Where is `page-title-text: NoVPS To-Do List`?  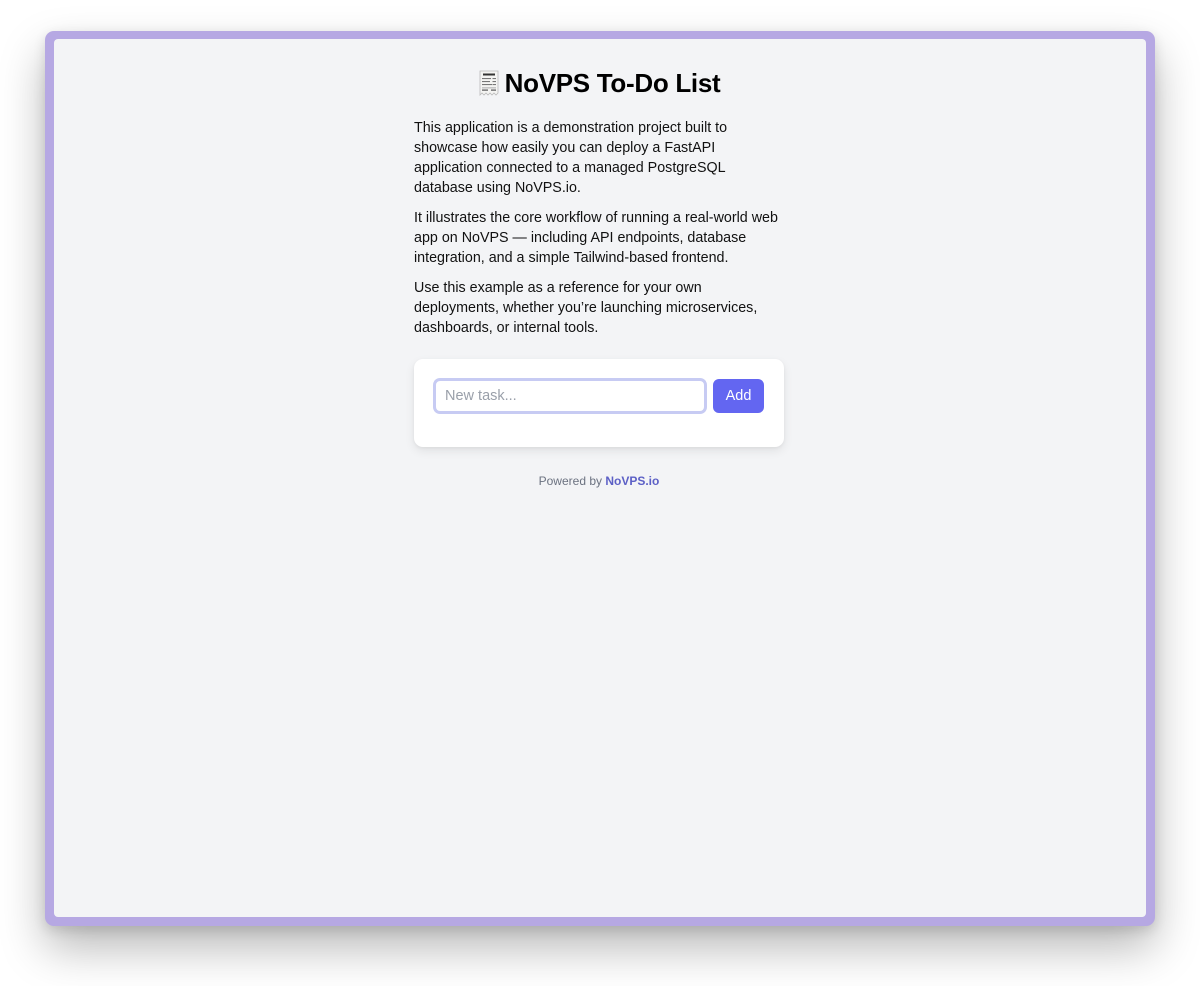
page-title-text: NoVPS To-Do List is located at coordinates (612, 82).